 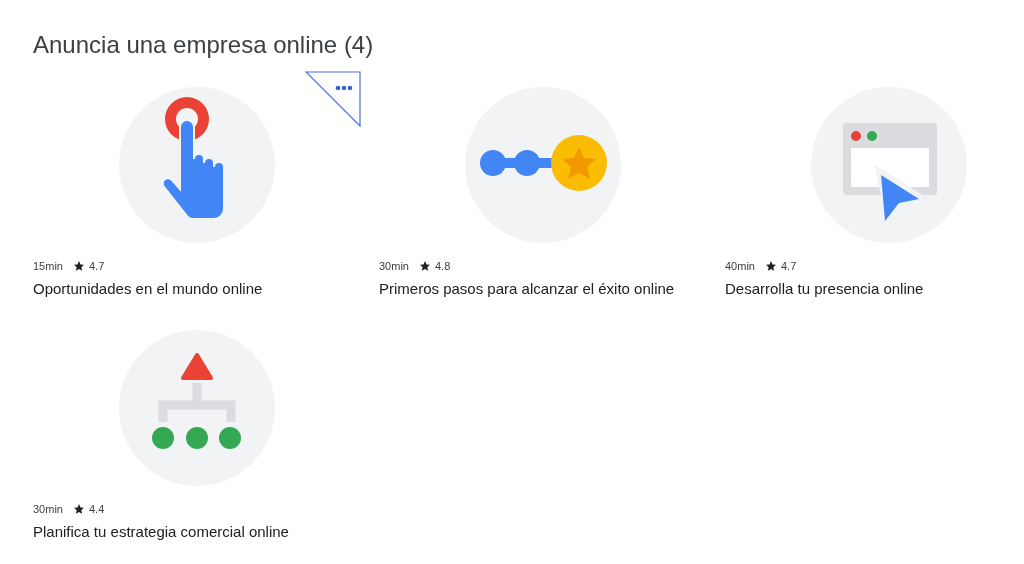 What do you see at coordinates (197, 165) in the screenshot?
I see `hand-tap-drawing` at bounding box center [197, 165].